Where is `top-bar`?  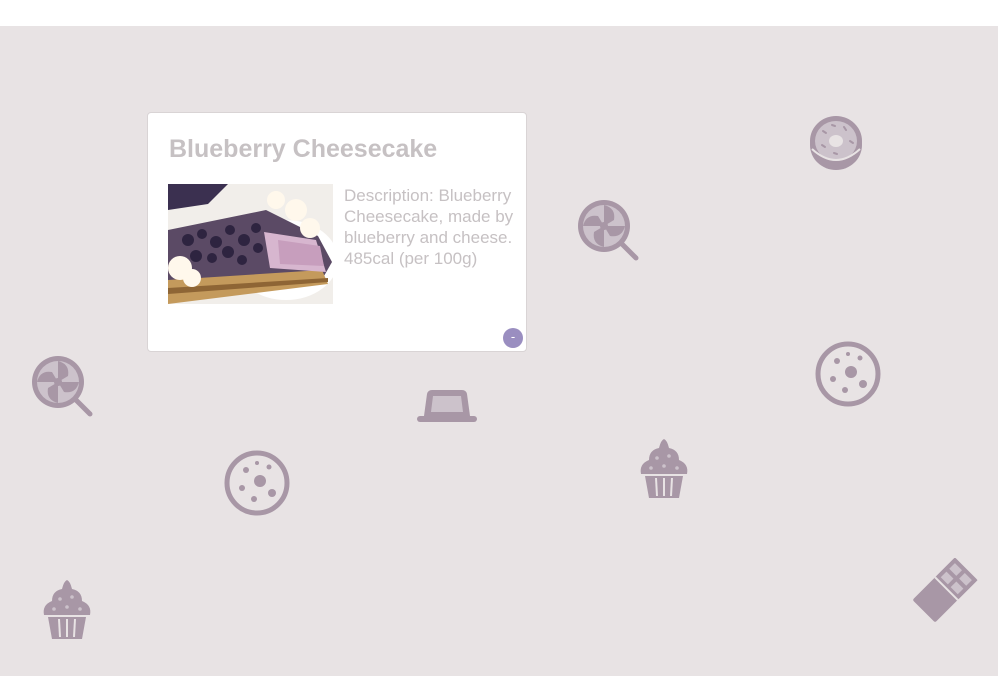 top-bar is located at coordinates (499, 13).